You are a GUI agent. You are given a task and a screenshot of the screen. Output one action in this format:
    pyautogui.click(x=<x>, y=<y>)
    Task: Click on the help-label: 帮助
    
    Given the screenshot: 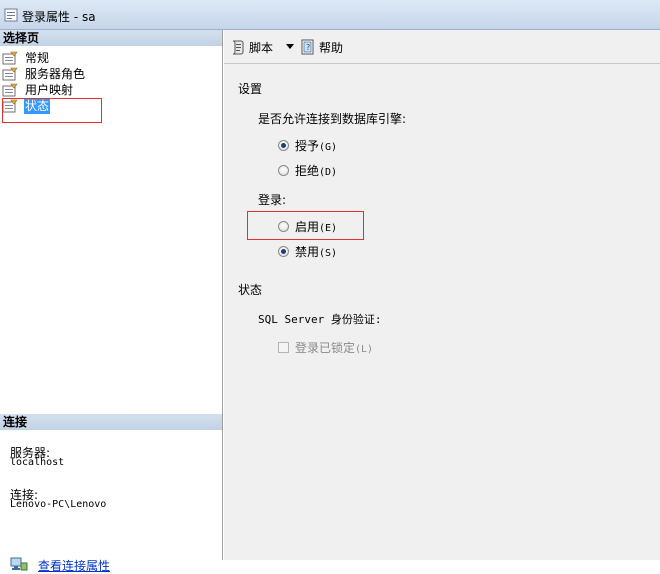 What is the action you would take?
    pyautogui.click(x=331, y=47)
    